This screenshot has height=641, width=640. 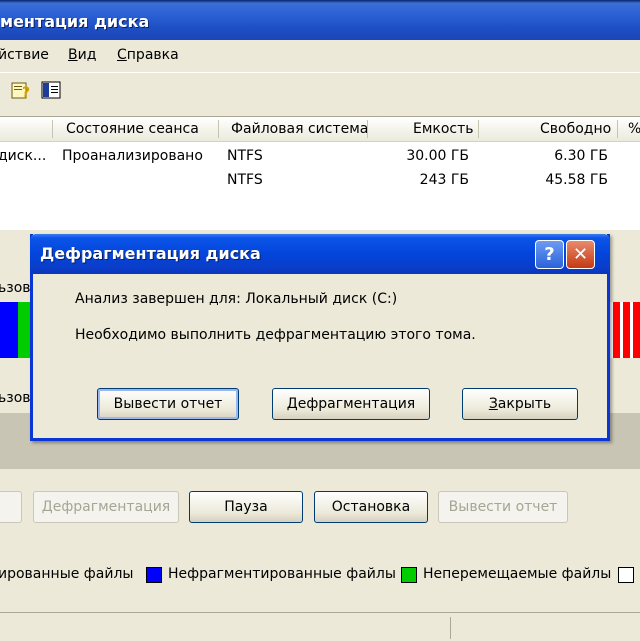 I want to click on question-icon: ?, so click(x=549, y=254).